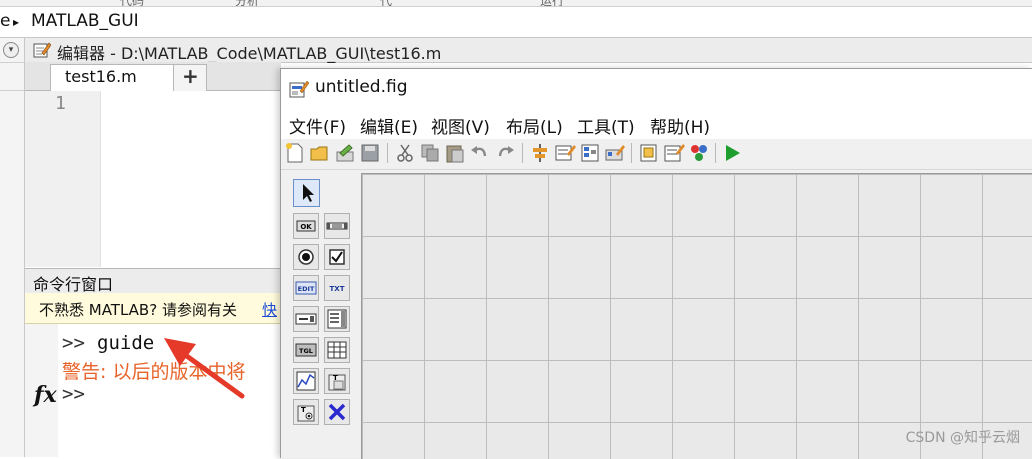  Describe the element at coordinates (455, 153) in the screenshot. I see `paste-icon` at that location.